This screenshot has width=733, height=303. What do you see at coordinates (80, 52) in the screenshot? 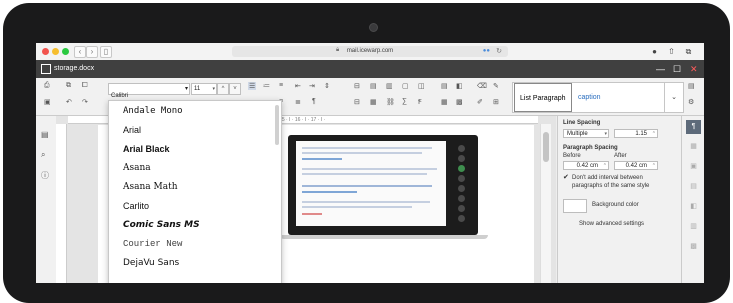
I see `chevron-left-icon: ‹` at bounding box center [80, 52].